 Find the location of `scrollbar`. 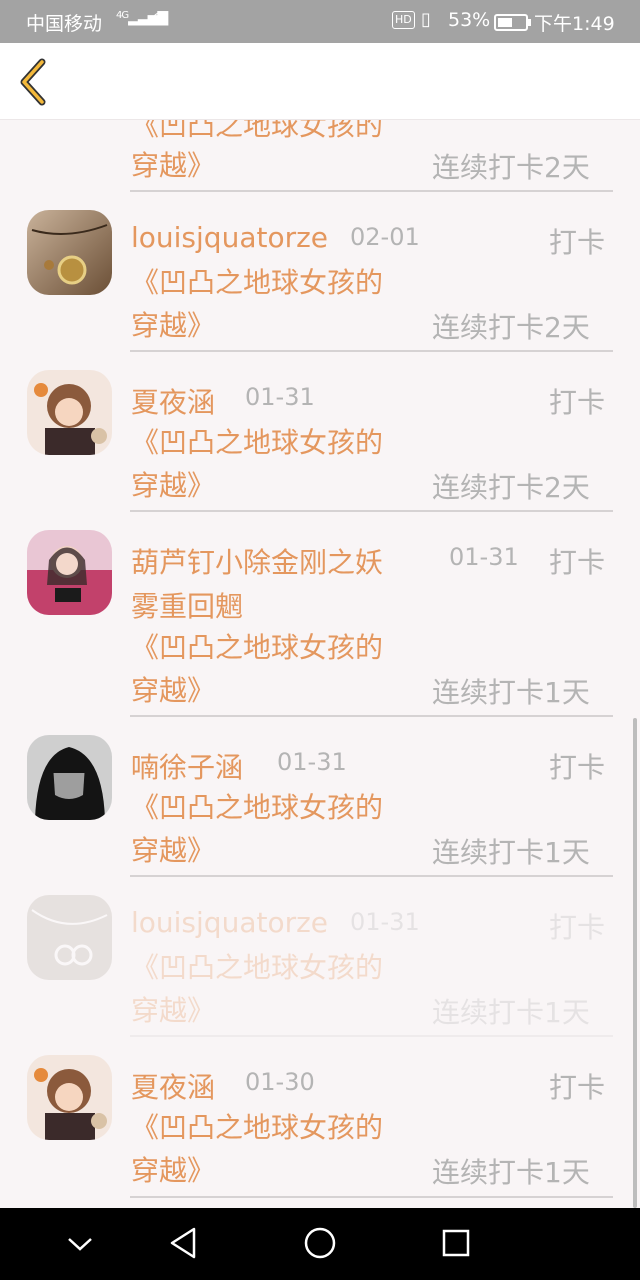

scrollbar is located at coordinates (635, 963).